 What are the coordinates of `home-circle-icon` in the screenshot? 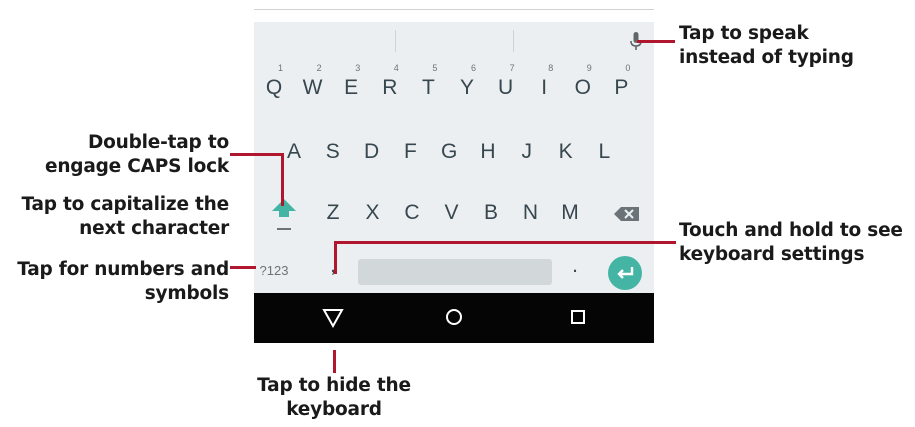 It's located at (454, 317).